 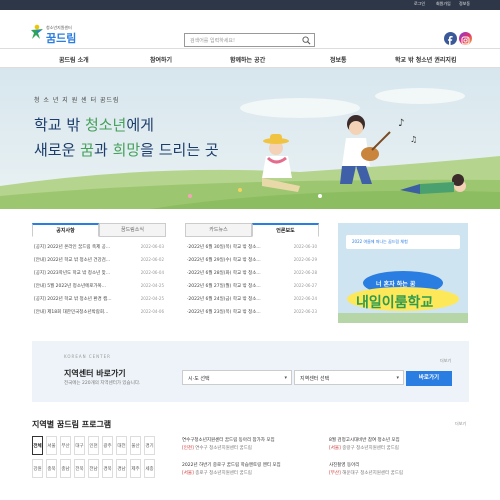 What do you see at coordinates (338, 59) in the screenshot?
I see `nav-item-info: 정보통` at bounding box center [338, 59].